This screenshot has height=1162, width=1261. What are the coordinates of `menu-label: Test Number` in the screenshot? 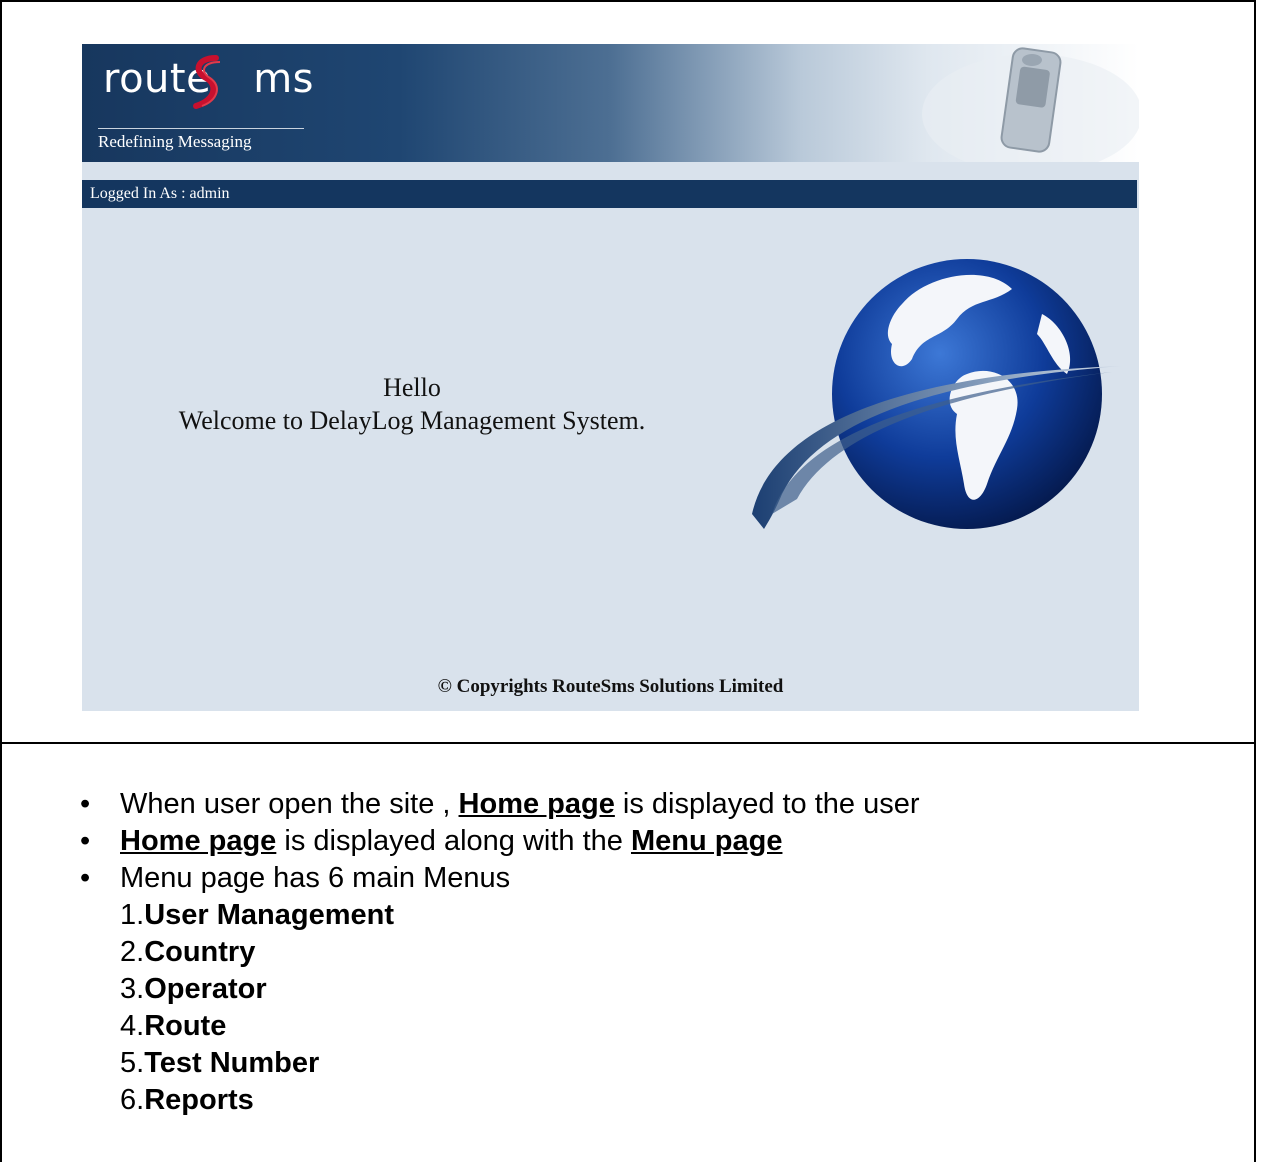 It's located at (232, 1063).